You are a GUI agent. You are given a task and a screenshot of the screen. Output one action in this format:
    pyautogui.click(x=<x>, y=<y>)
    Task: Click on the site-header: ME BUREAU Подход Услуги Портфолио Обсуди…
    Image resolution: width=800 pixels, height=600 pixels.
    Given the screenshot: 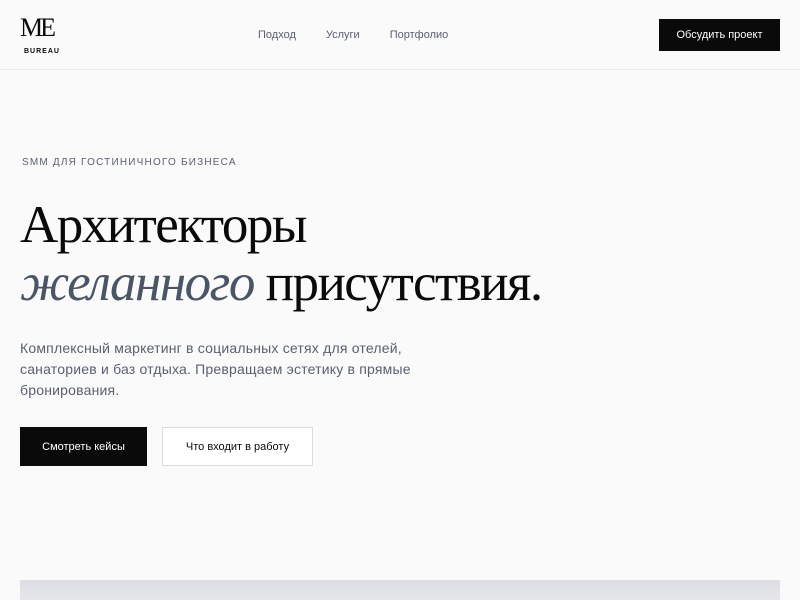 What is the action you would take?
    pyautogui.click(x=400, y=35)
    